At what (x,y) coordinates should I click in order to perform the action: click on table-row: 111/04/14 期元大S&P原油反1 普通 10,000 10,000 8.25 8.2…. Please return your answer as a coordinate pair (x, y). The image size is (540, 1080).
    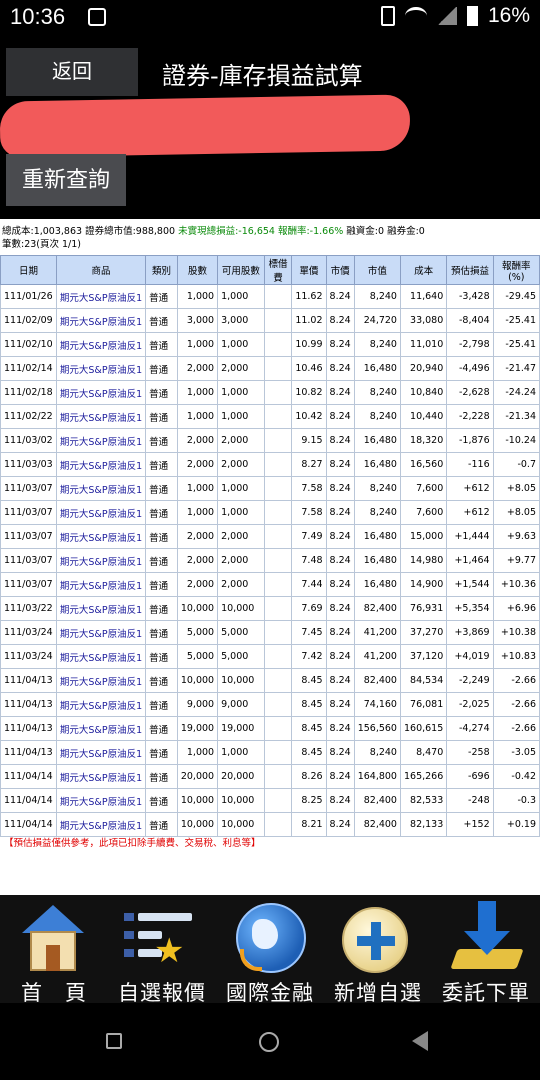
    Looking at the image, I should click on (270, 800).